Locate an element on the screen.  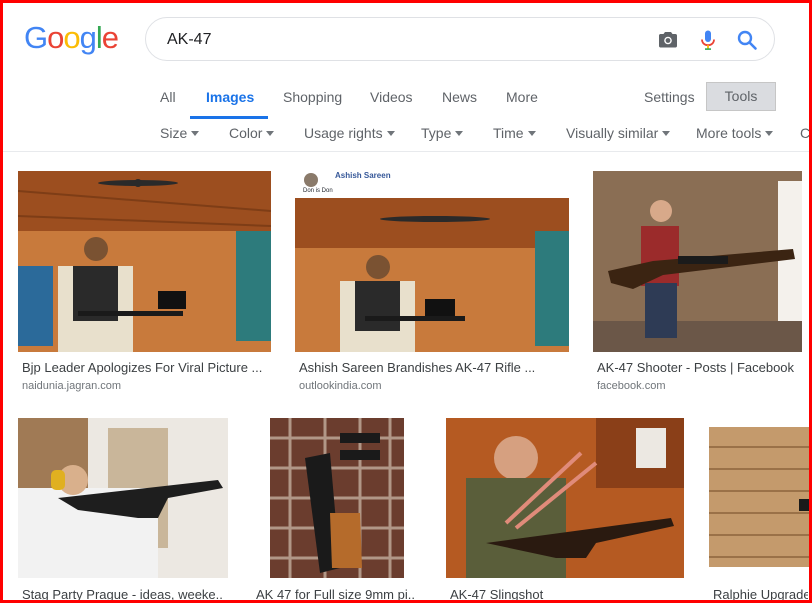
result-image: Ashish Sareen Don is Don is located at coordinates (432, 261).